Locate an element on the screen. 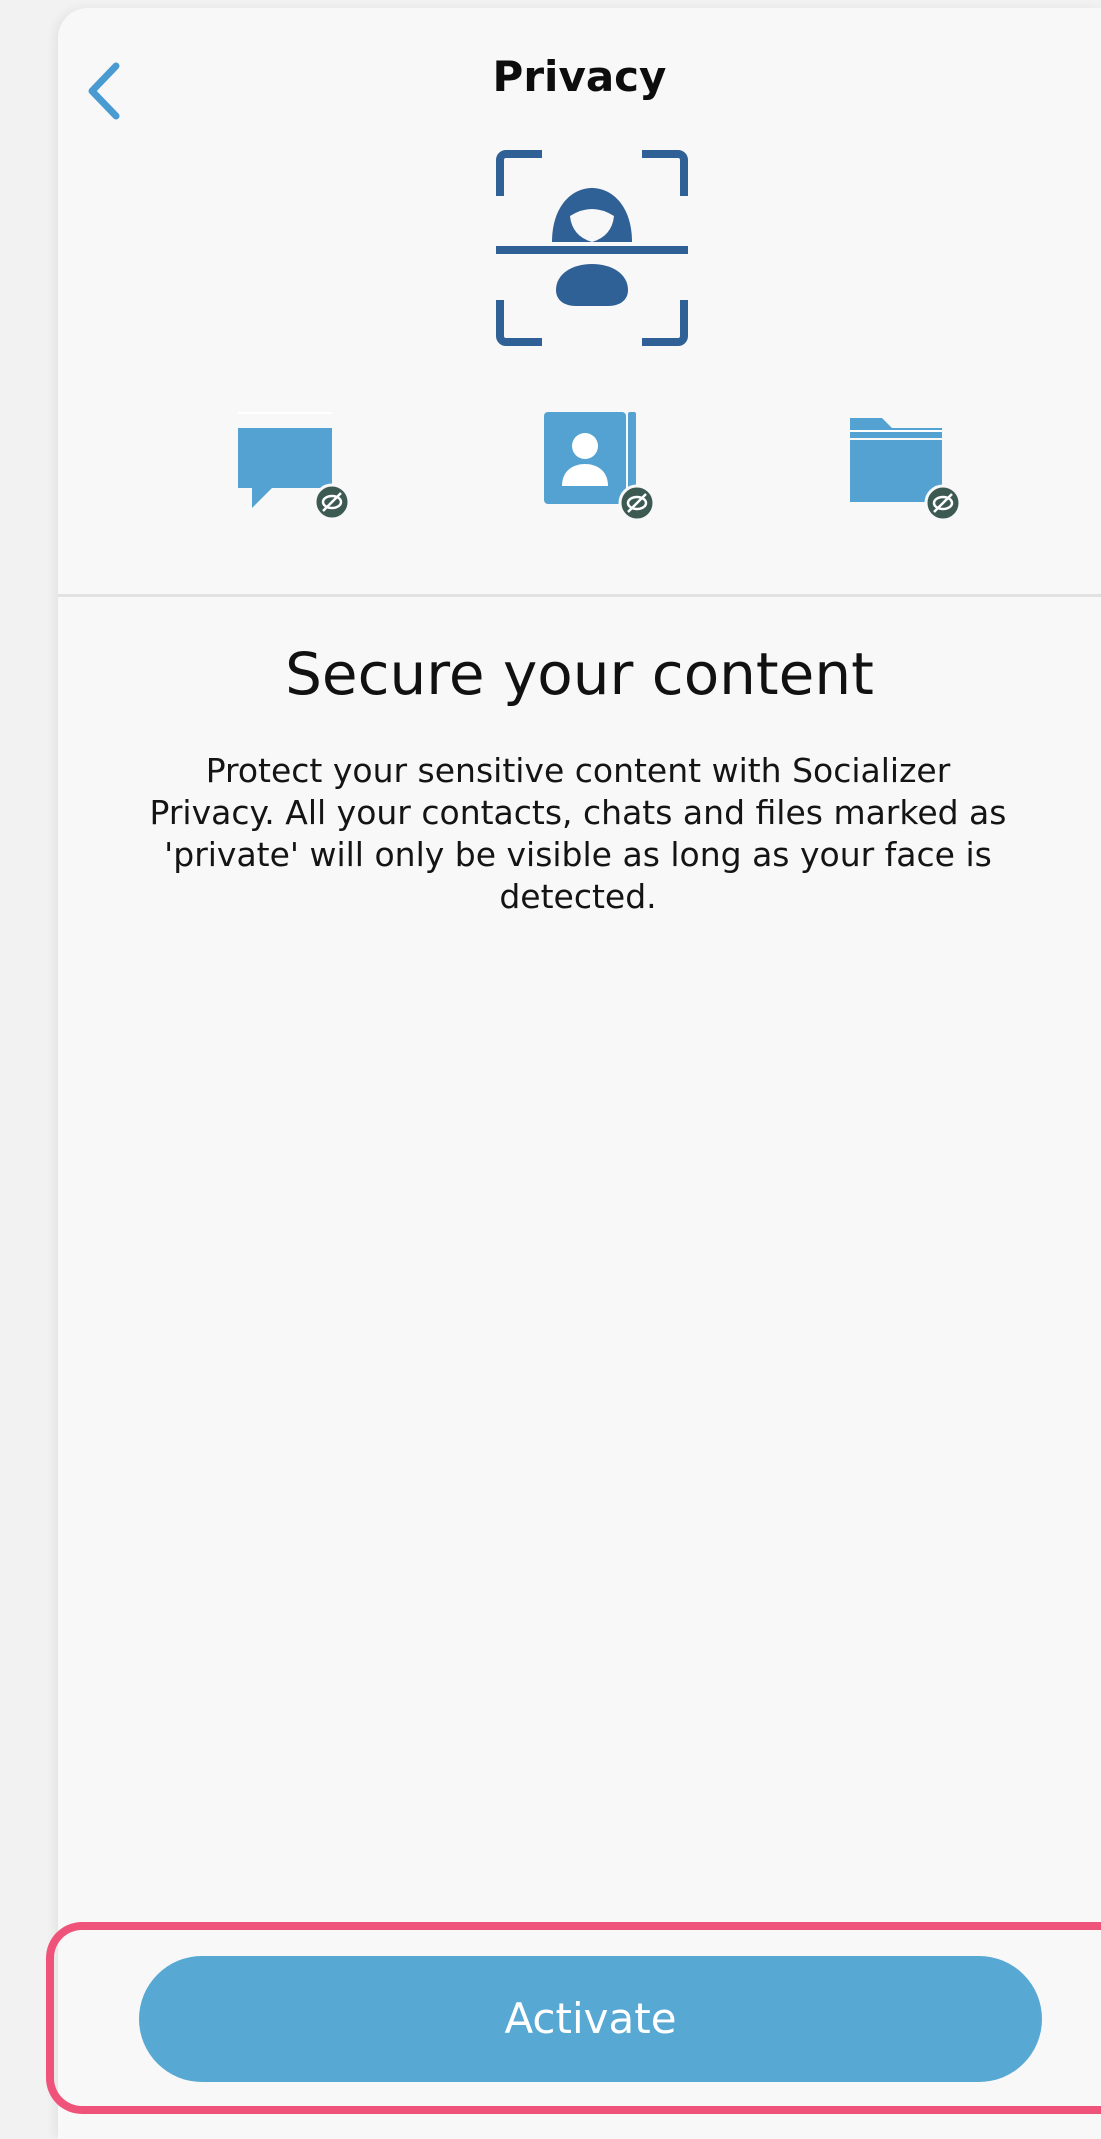 The height and width of the screenshot is (2139, 1101). headline: Secure your content is located at coordinates (579, 674).